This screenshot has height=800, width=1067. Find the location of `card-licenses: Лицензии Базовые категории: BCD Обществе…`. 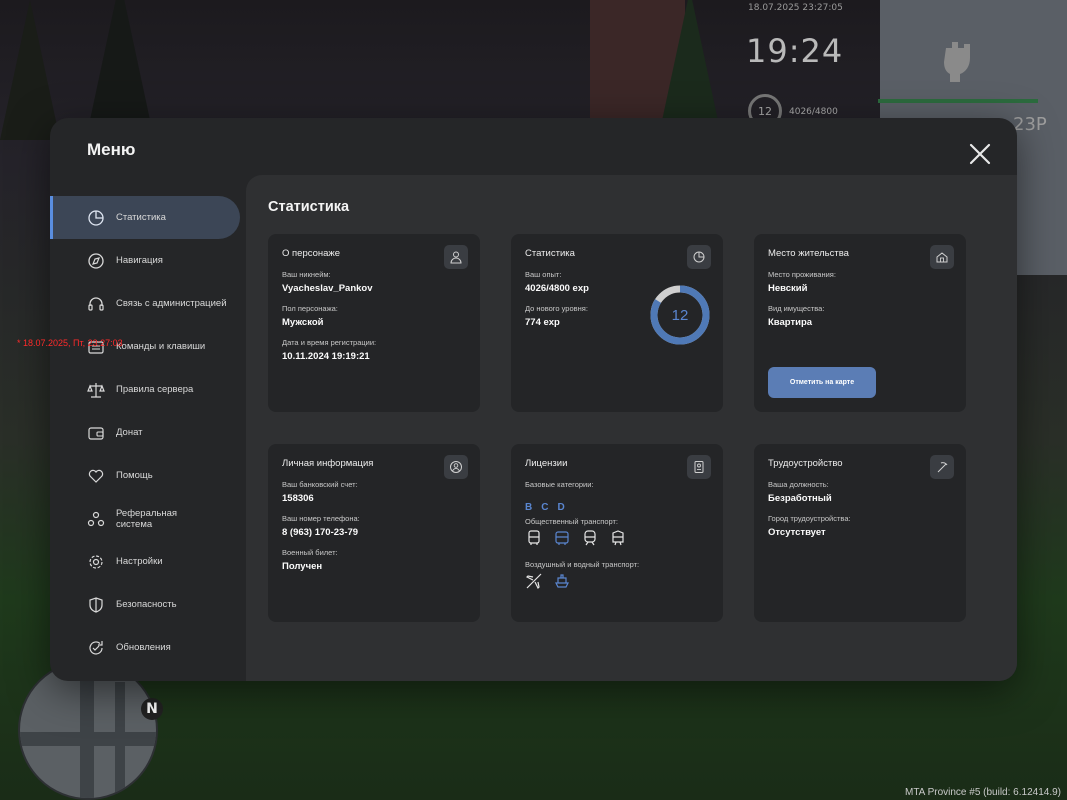

card-licenses: Лицензии Базовые категории: BCD Обществе… is located at coordinates (617, 533).